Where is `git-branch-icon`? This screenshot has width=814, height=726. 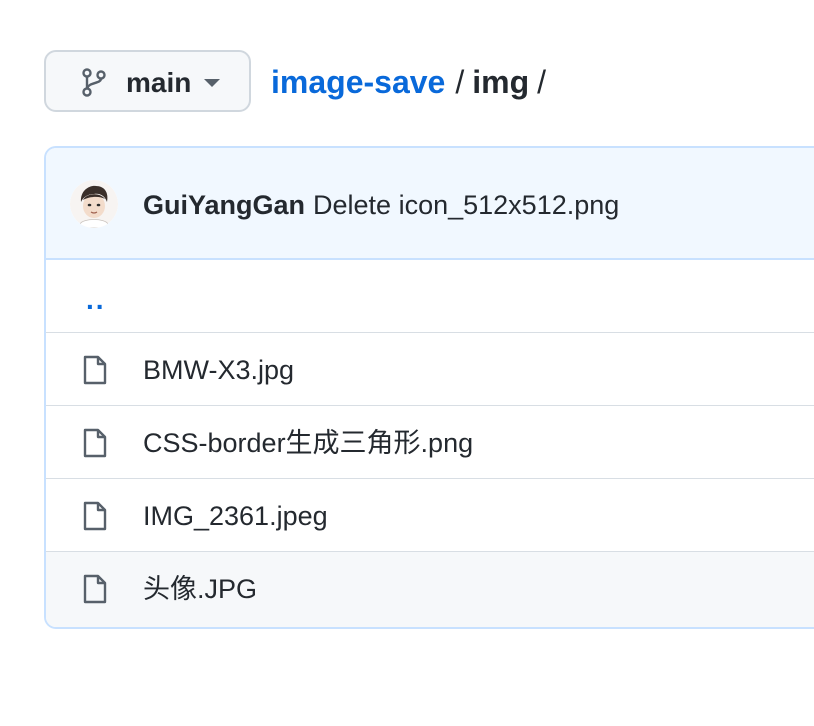
git-branch-icon is located at coordinates (94, 82).